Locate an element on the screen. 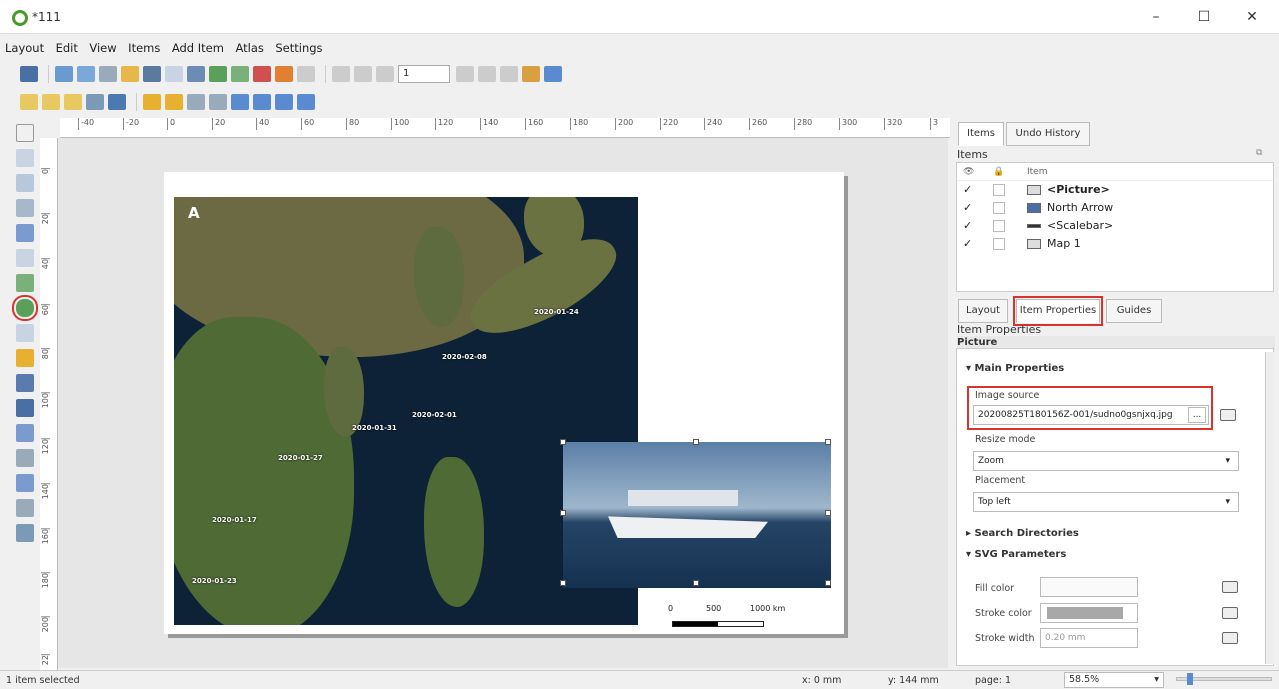  zoom-slider-handle is located at coordinates (1190, 679).